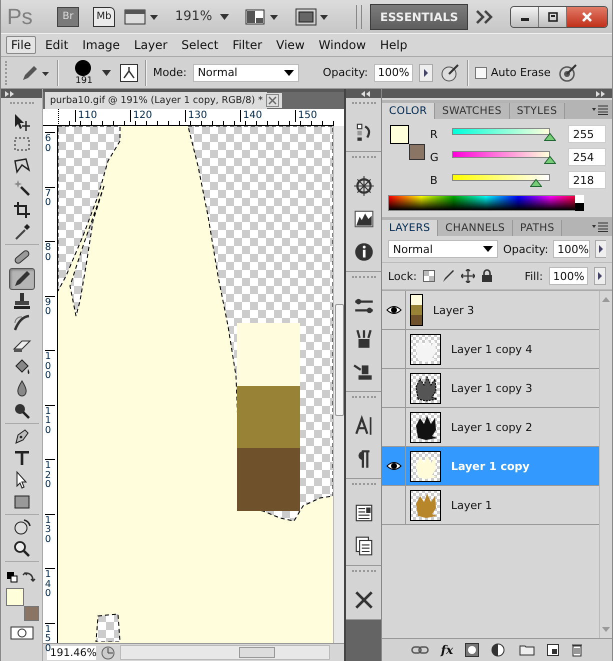 The height and width of the screenshot is (661, 613). Describe the element at coordinates (49, 142) in the screenshot. I see `ruler-label: 60` at that location.